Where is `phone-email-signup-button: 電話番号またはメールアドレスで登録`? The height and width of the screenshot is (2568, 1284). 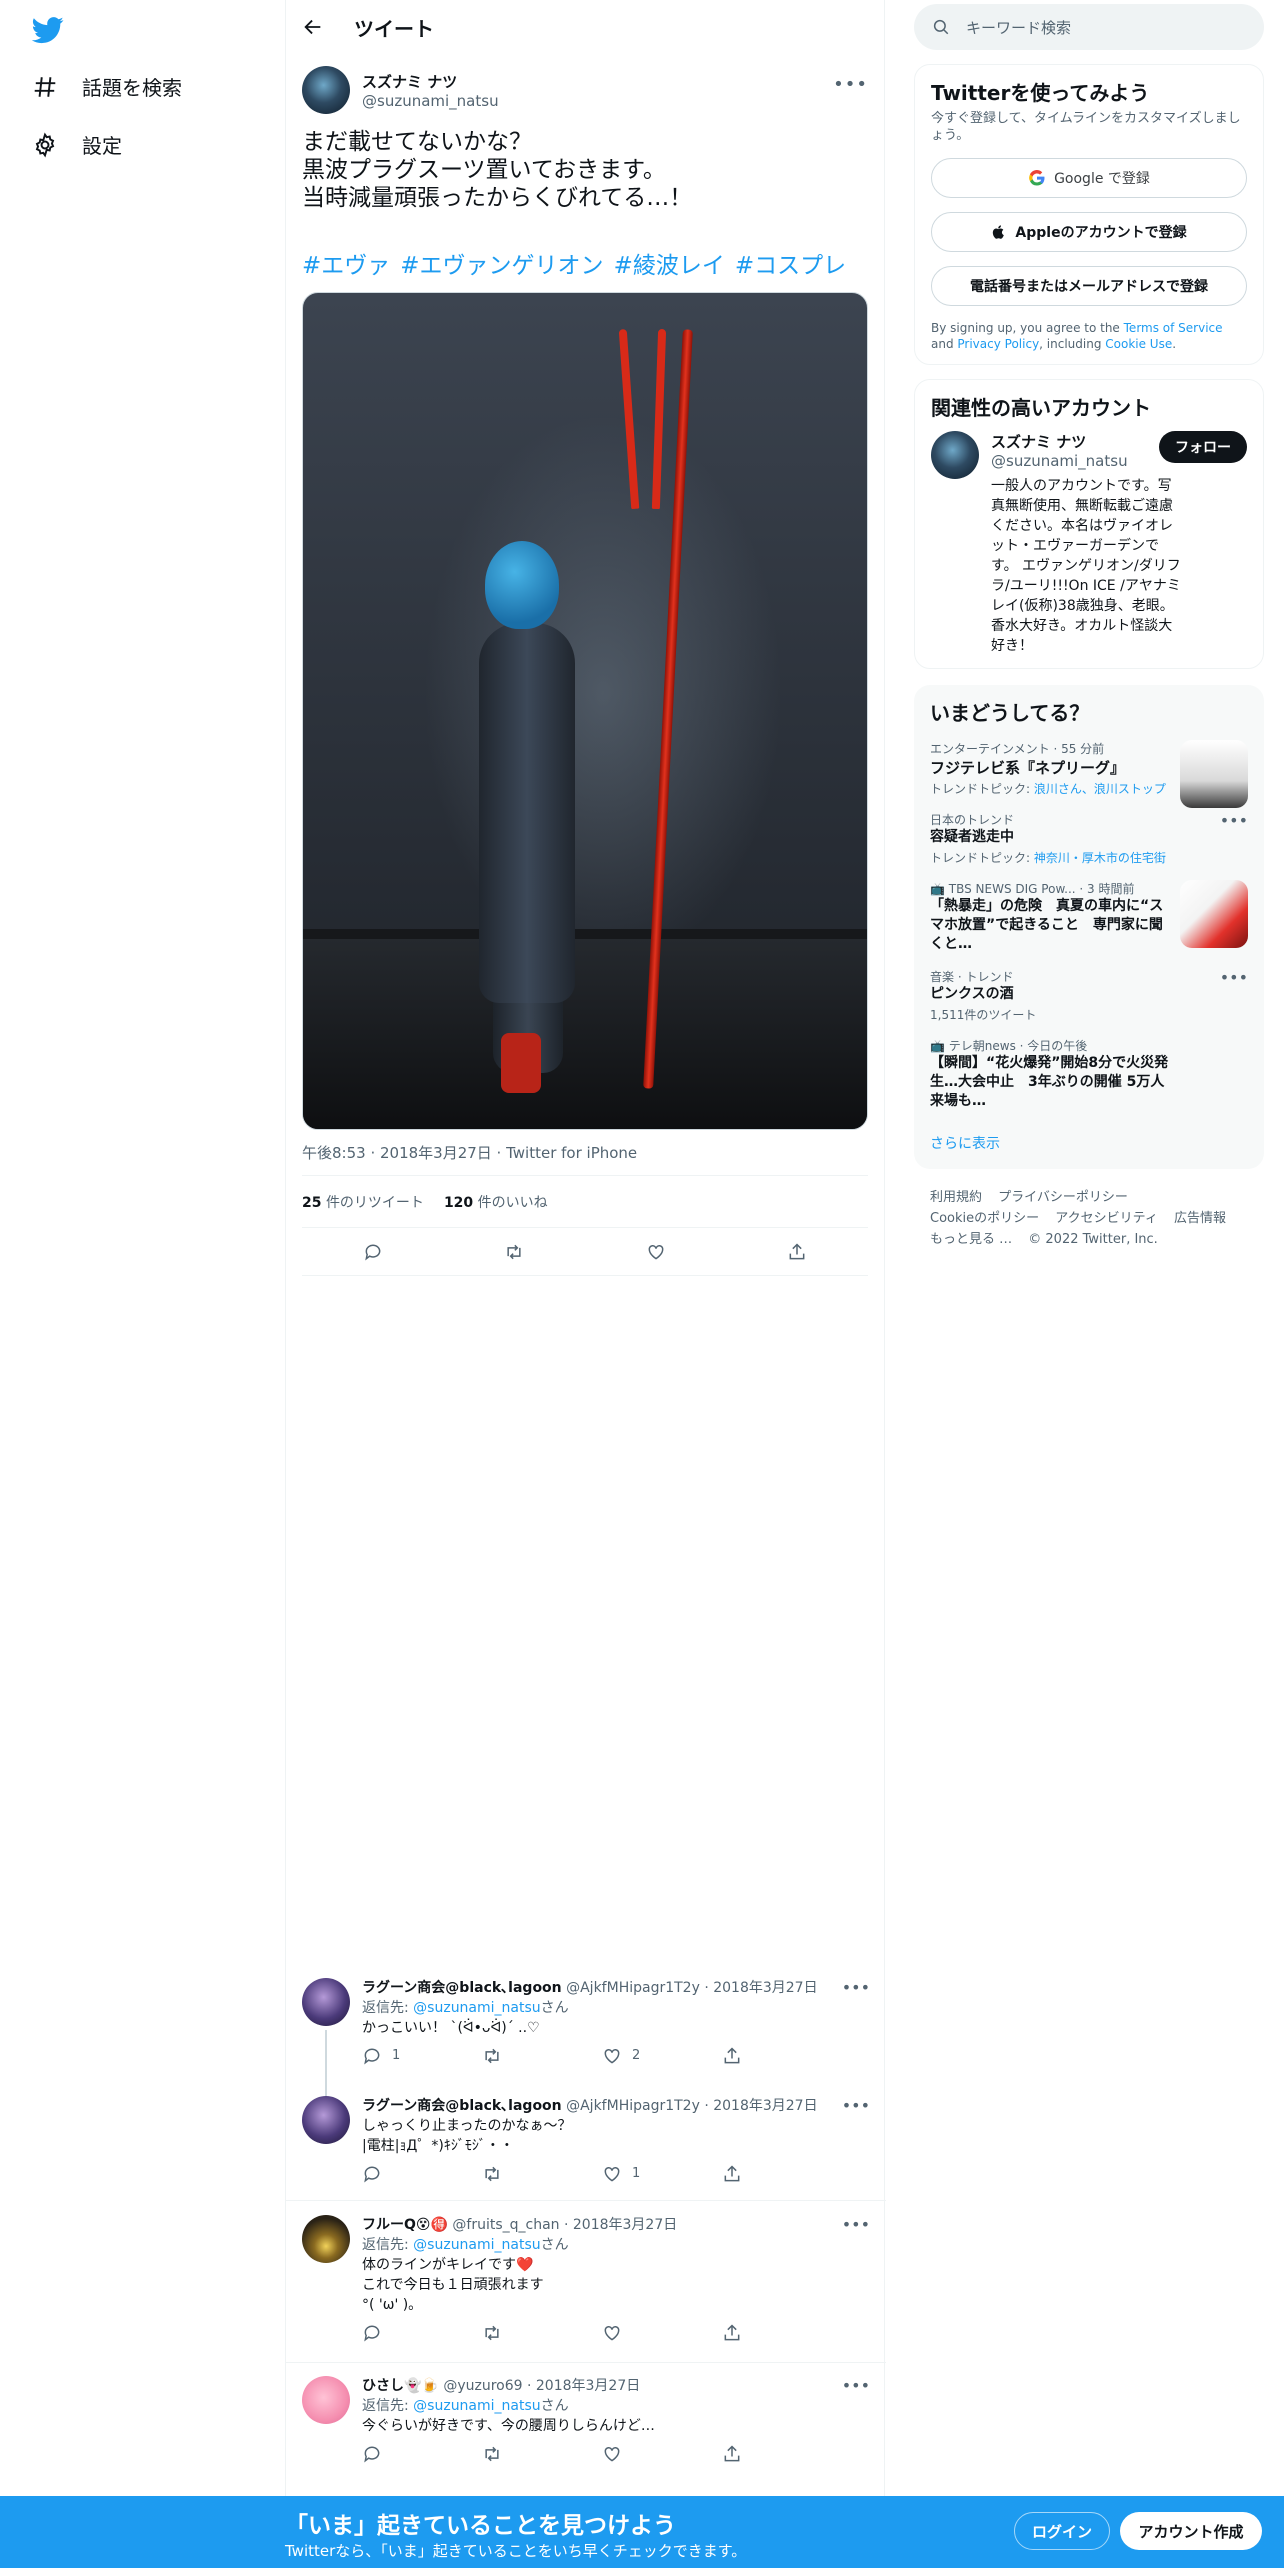 phone-email-signup-button: 電話番号またはメールアドレスで登録 is located at coordinates (1089, 286).